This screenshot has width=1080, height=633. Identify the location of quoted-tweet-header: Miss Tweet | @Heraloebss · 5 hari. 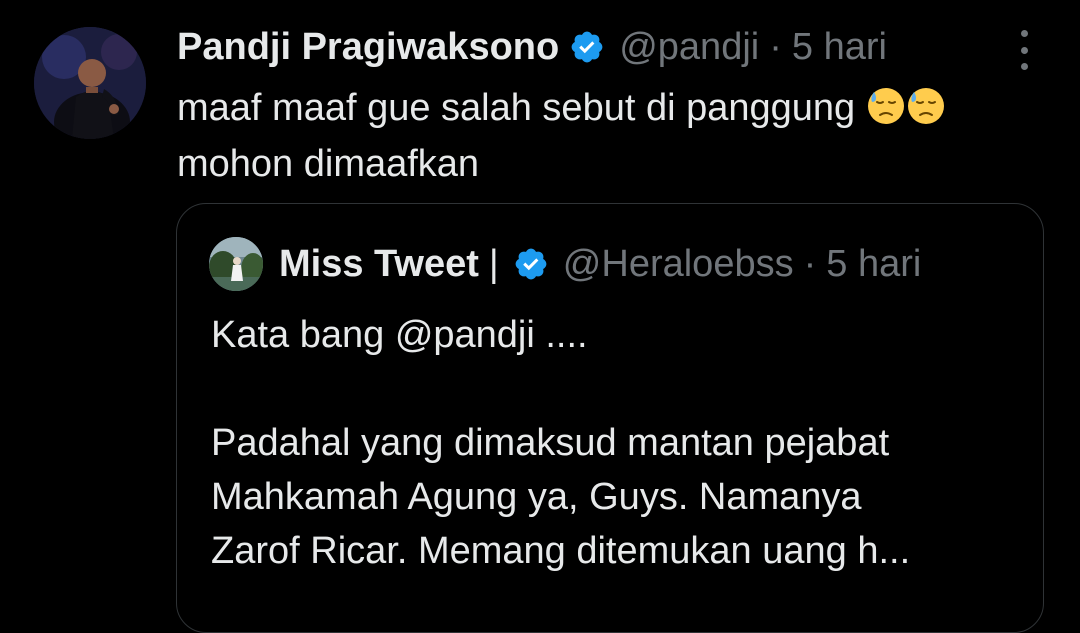
(565, 264).